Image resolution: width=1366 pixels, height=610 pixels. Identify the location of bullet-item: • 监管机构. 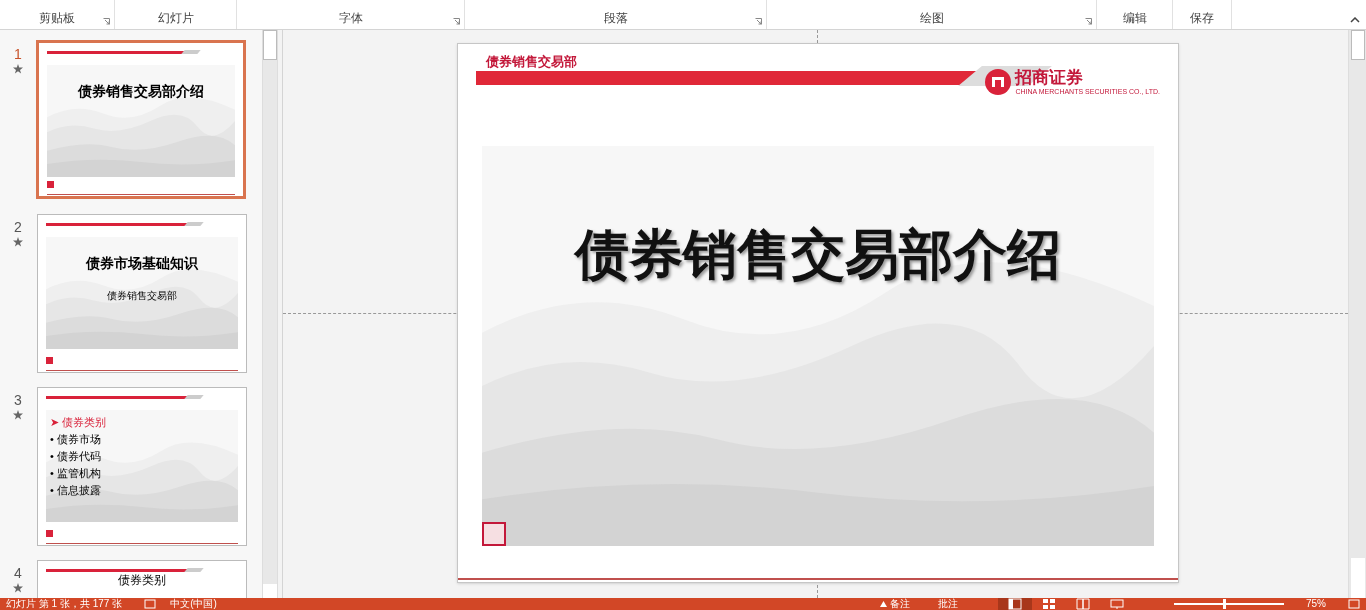
(76, 473).